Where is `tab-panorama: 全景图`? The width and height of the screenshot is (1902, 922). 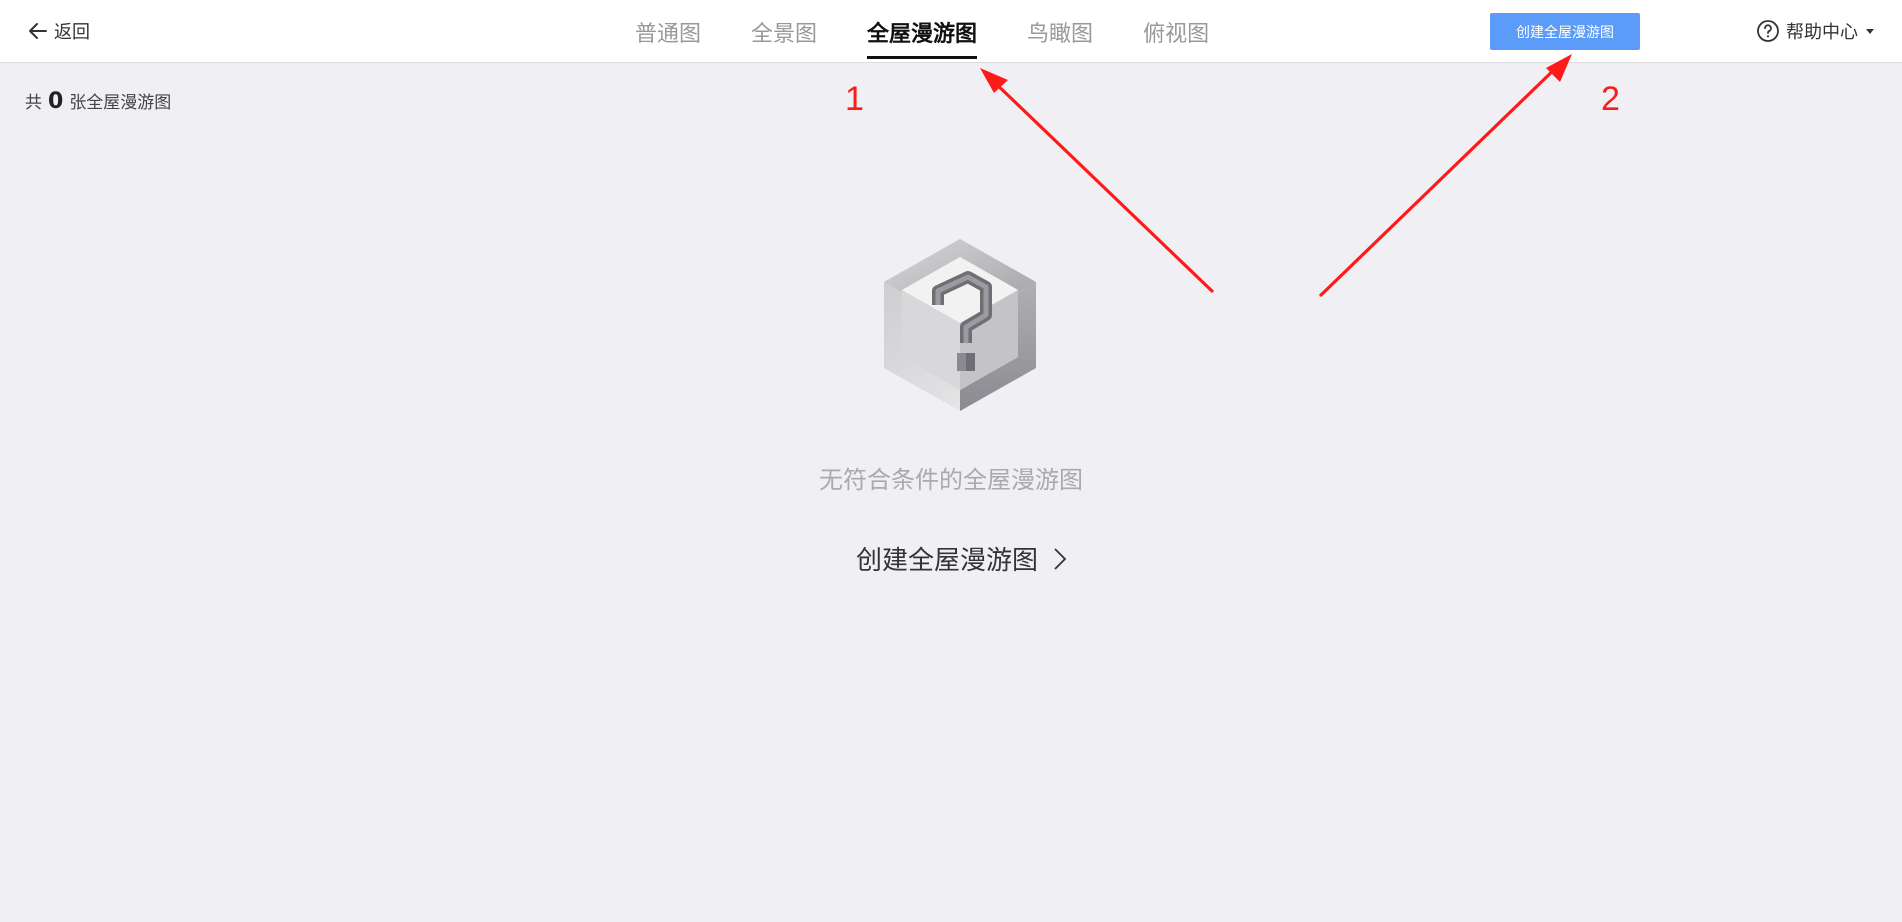 tab-panorama: 全景图 is located at coordinates (784, 31).